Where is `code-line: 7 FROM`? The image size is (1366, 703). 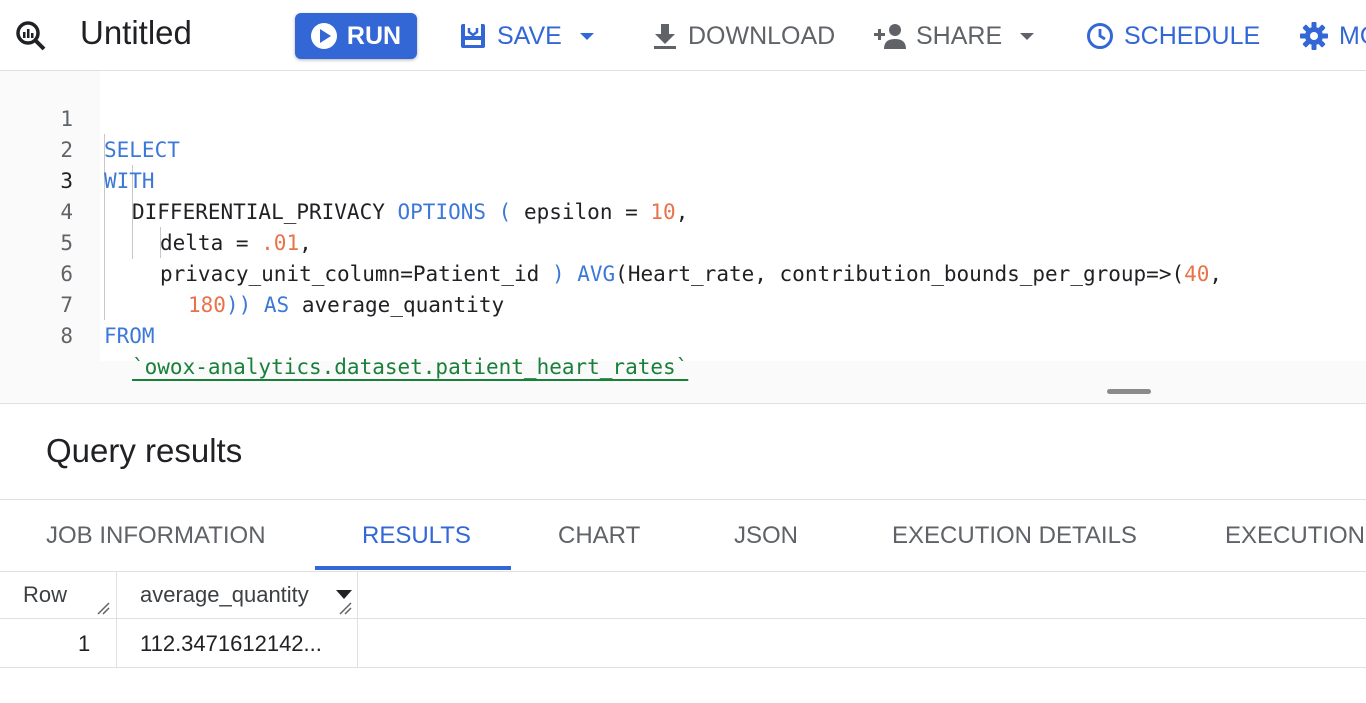
code-line: 7 FROM is located at coordinates (683, 303).